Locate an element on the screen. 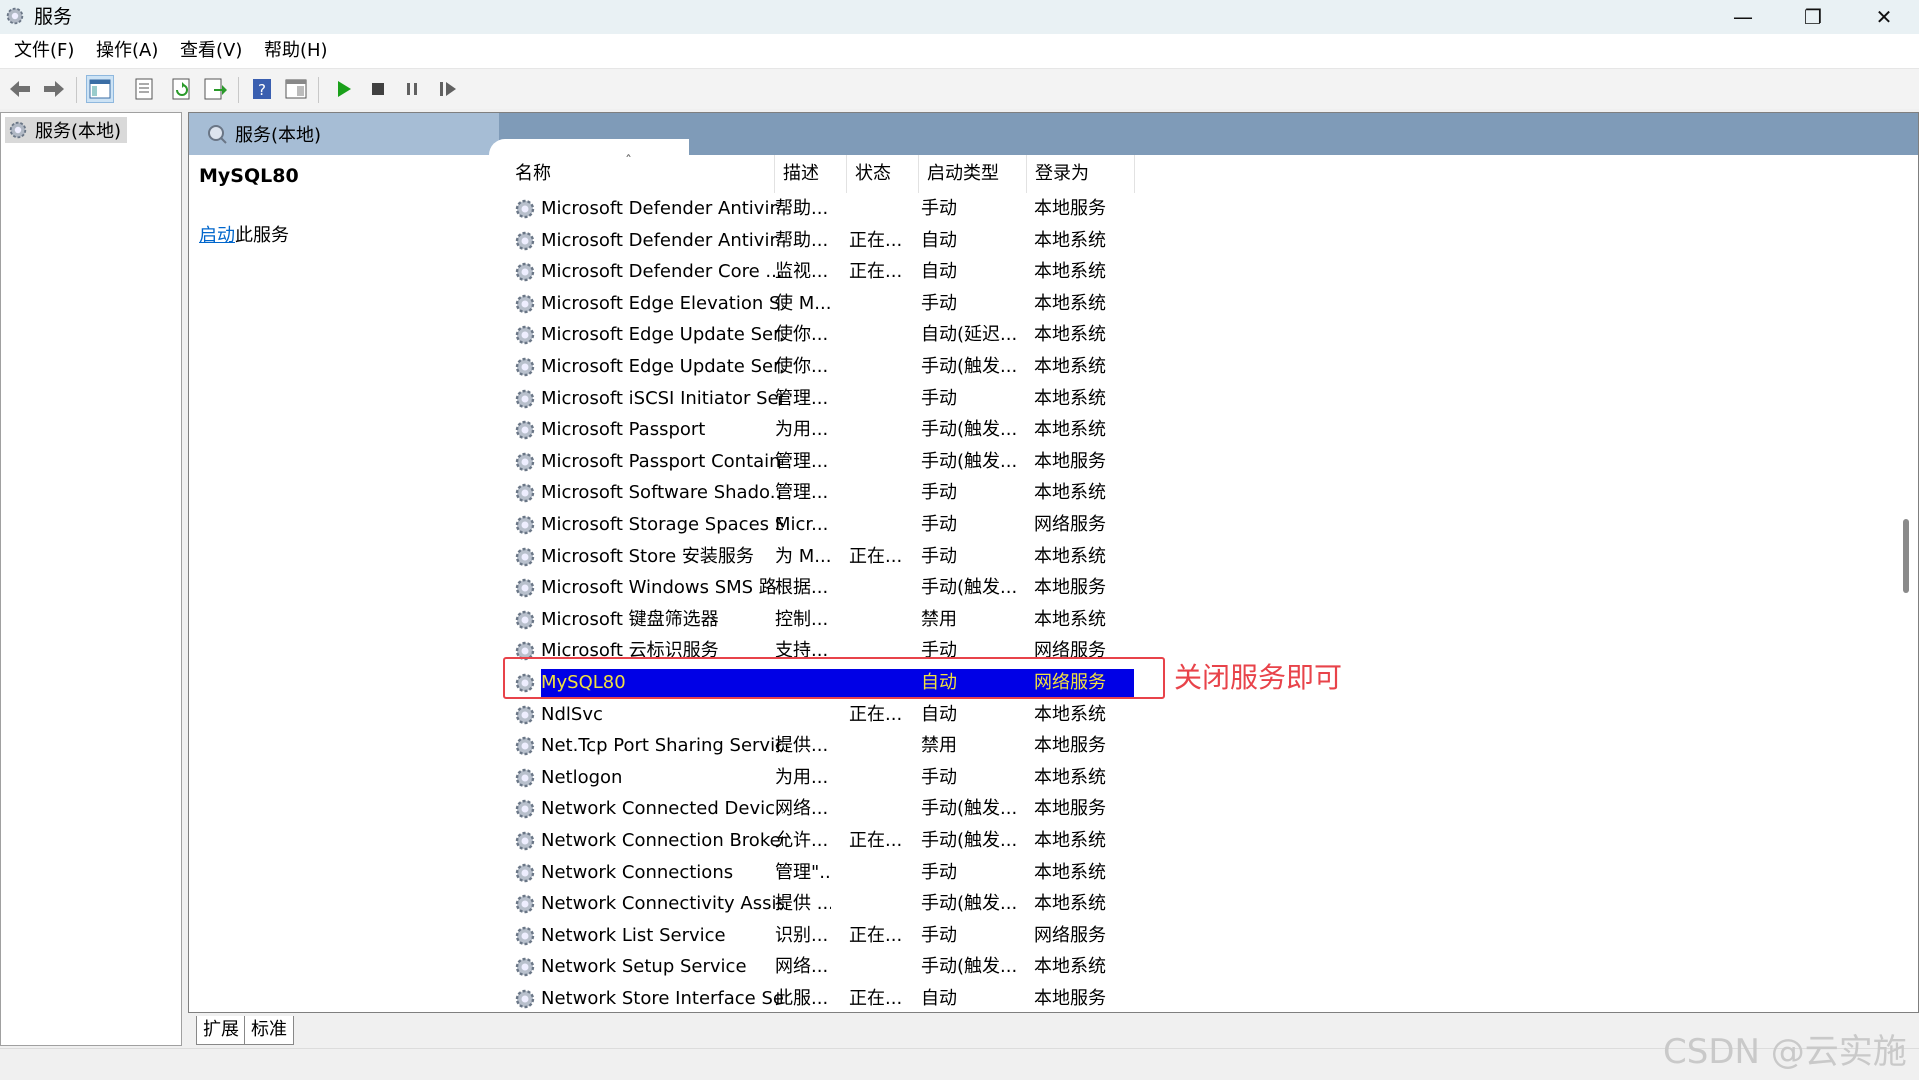  forward-button is located at coordinates (54, 89).